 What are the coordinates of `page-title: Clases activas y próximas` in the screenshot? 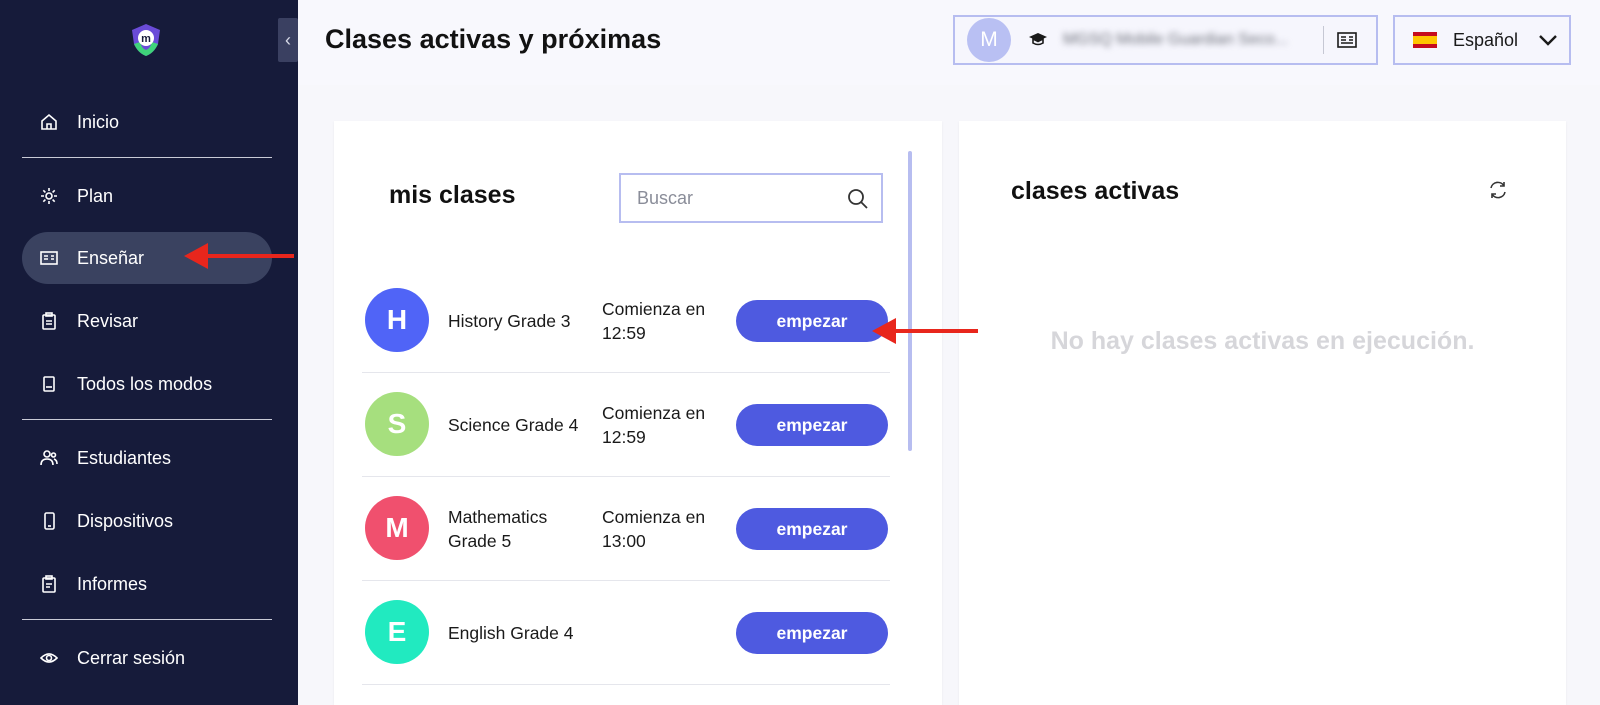 It's located at (493, 39).